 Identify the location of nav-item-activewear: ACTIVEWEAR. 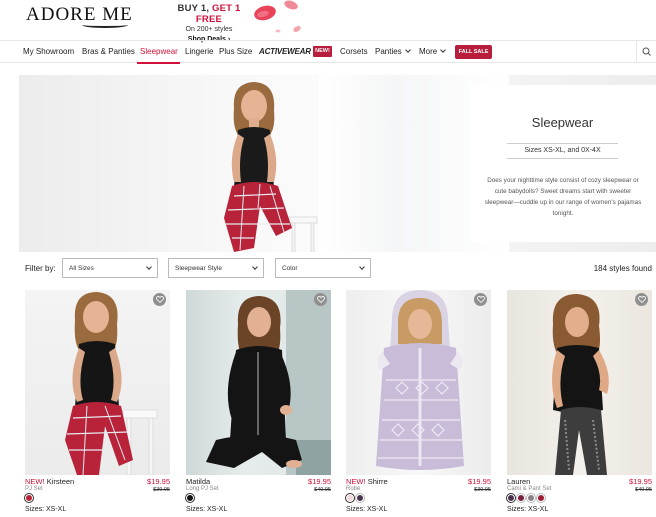
(285, 51).